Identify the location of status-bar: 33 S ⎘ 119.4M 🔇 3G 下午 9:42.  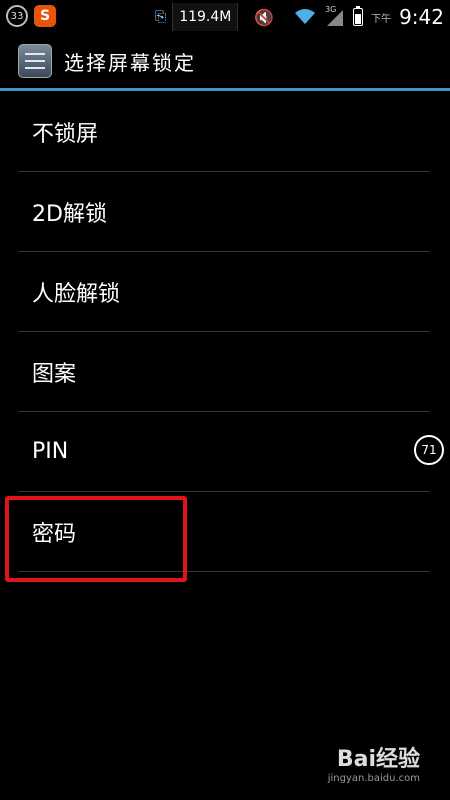
(225, 17).